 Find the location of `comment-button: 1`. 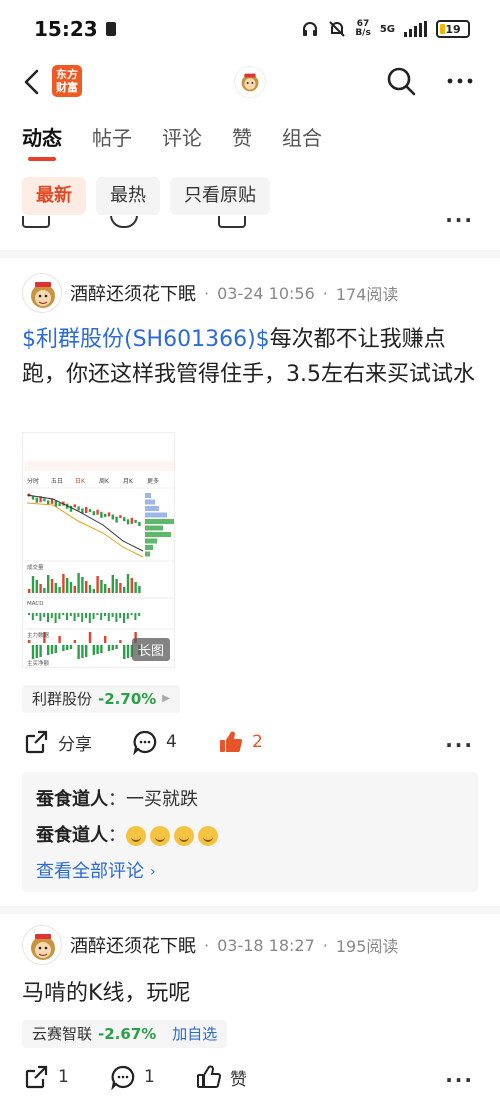

comment-button: 1 is located at coordinates (132, 1077).